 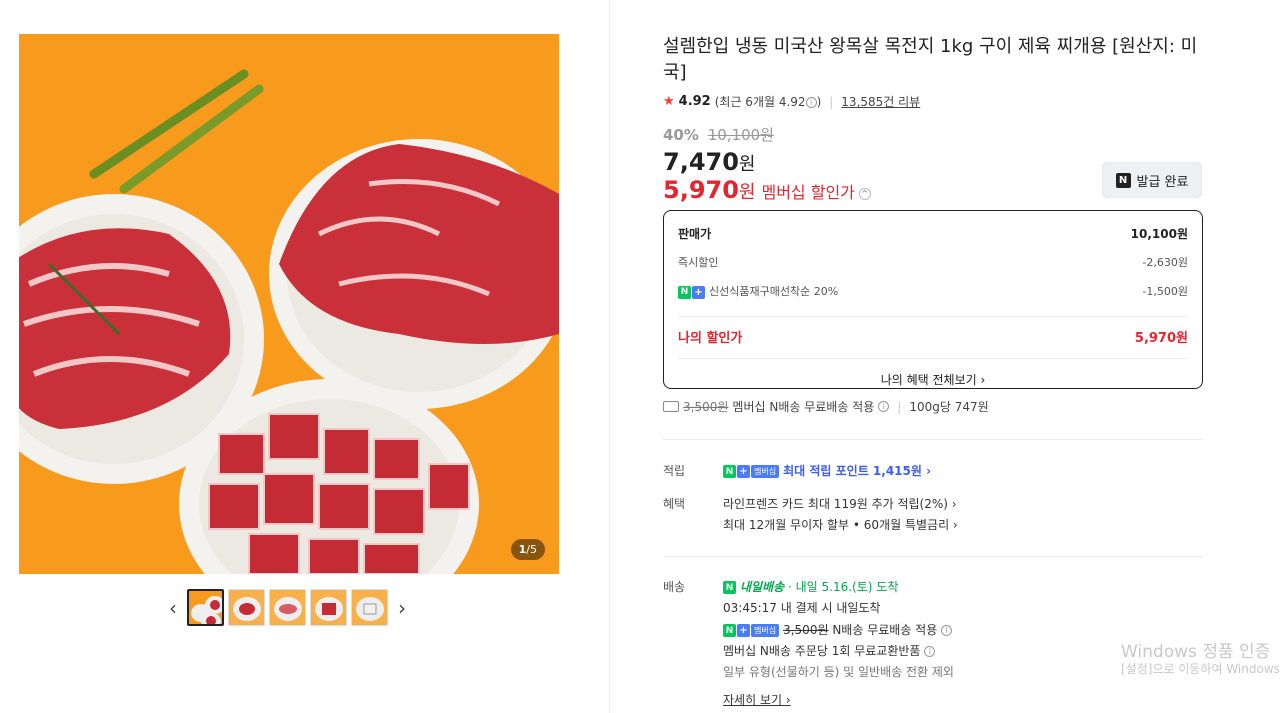 I want to click on shipping-summary: 3,500원 멤버십 N배송 무료배송 적용 i | 100g당 747원, so click(x=826, y=406).